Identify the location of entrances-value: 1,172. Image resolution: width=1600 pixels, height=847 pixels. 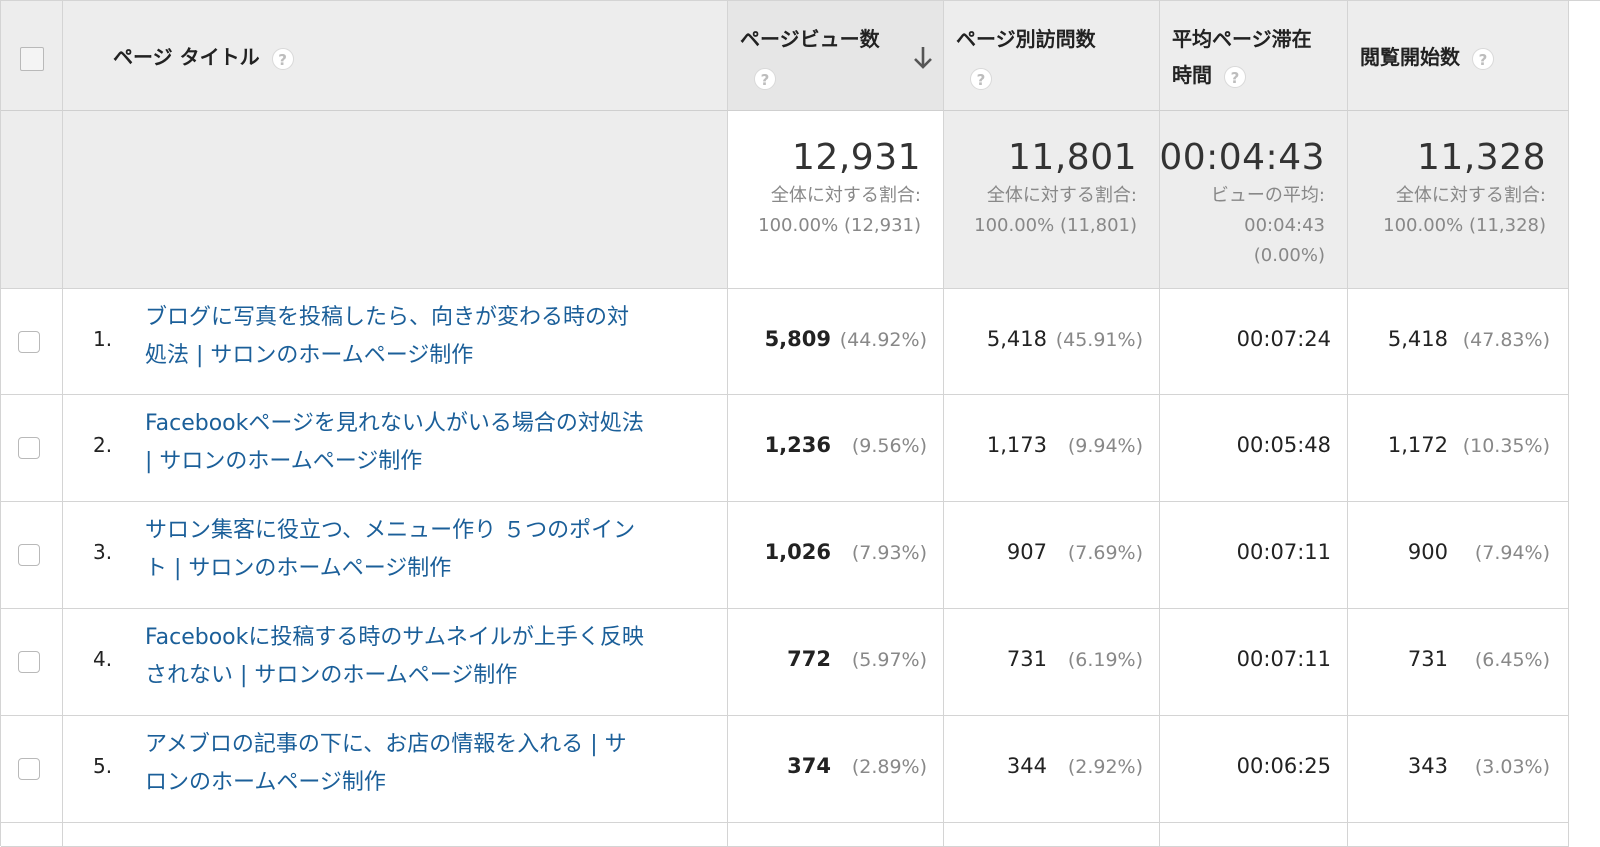
(1417, 445).